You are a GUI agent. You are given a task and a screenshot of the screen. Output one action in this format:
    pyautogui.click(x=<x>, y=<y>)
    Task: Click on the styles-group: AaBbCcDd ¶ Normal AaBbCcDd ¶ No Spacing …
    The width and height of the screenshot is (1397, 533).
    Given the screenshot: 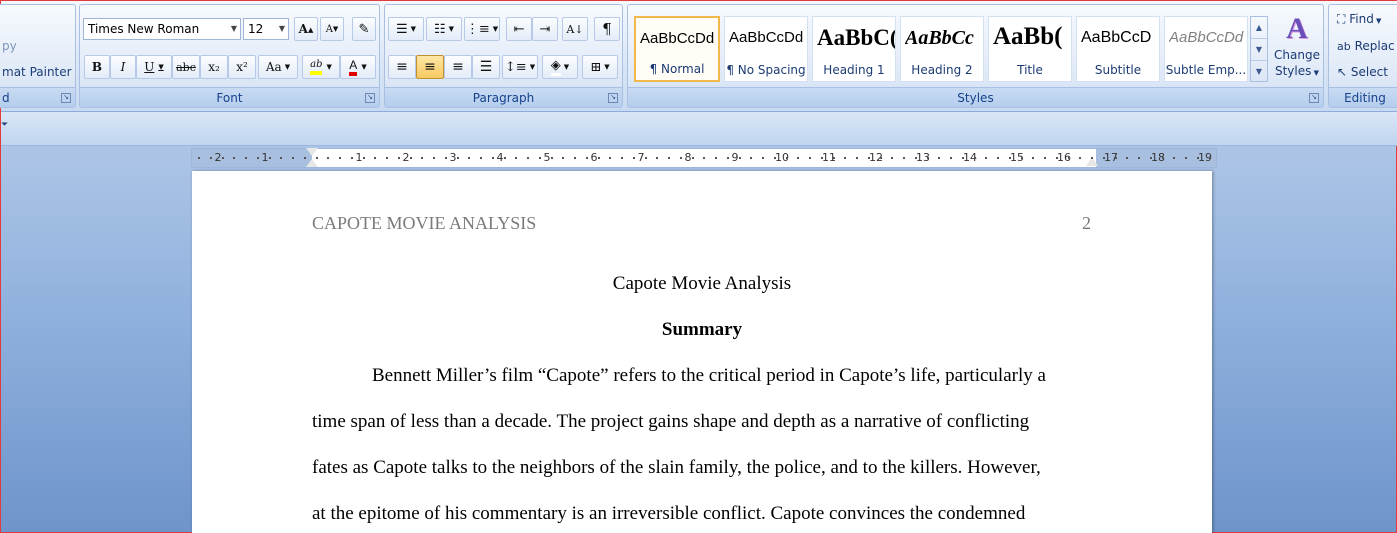 What is the action you would take?
    pyautogui.click(x=975, y=56)
    